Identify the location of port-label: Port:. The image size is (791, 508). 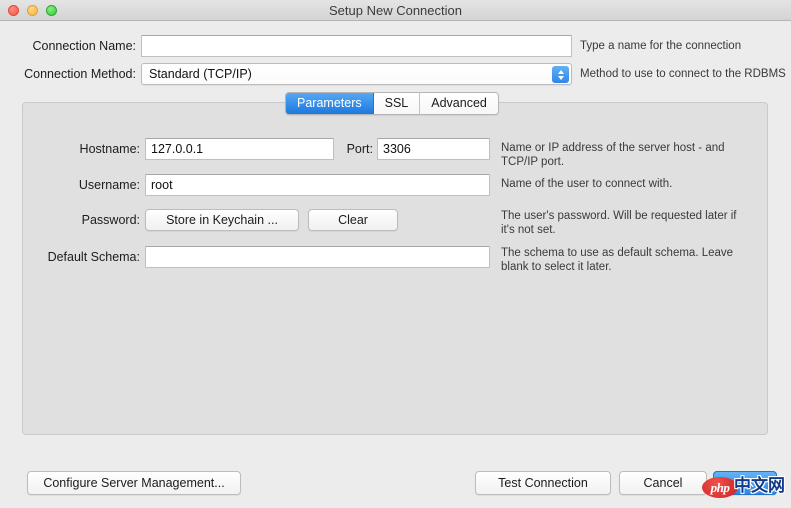
(359, 149).